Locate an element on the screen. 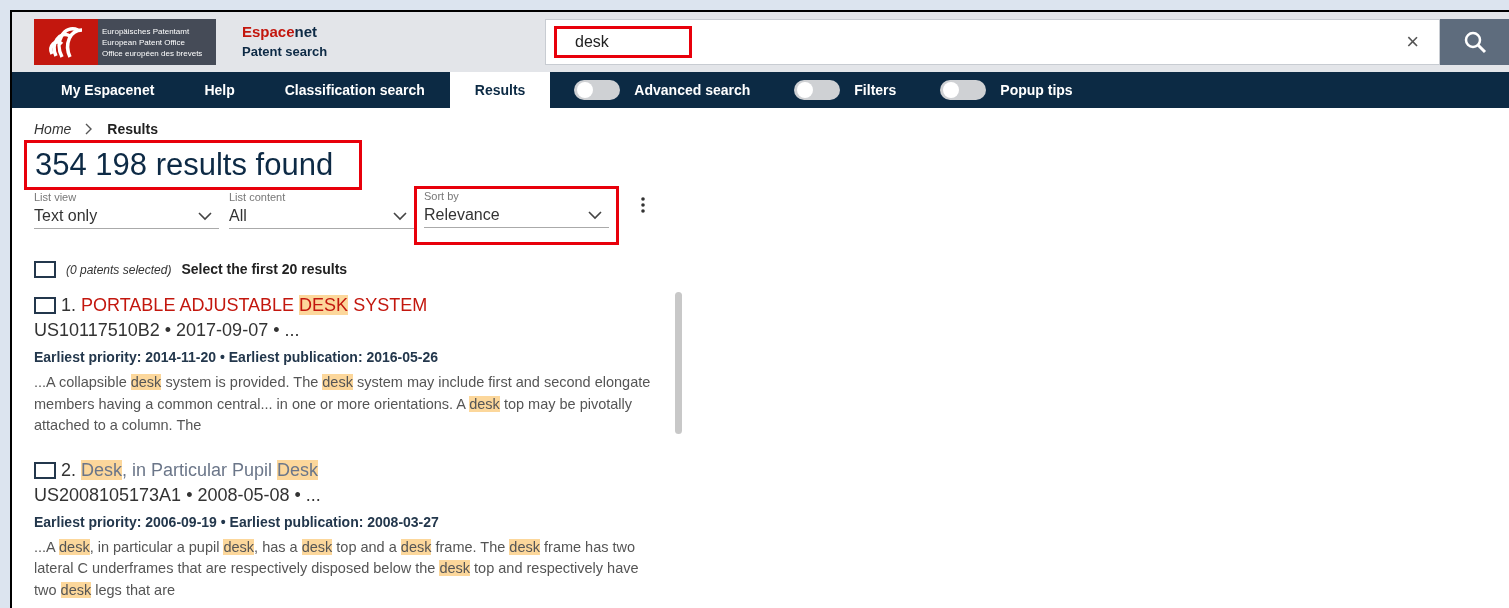  nav-tab: Help is located at coordinates (219, 90).